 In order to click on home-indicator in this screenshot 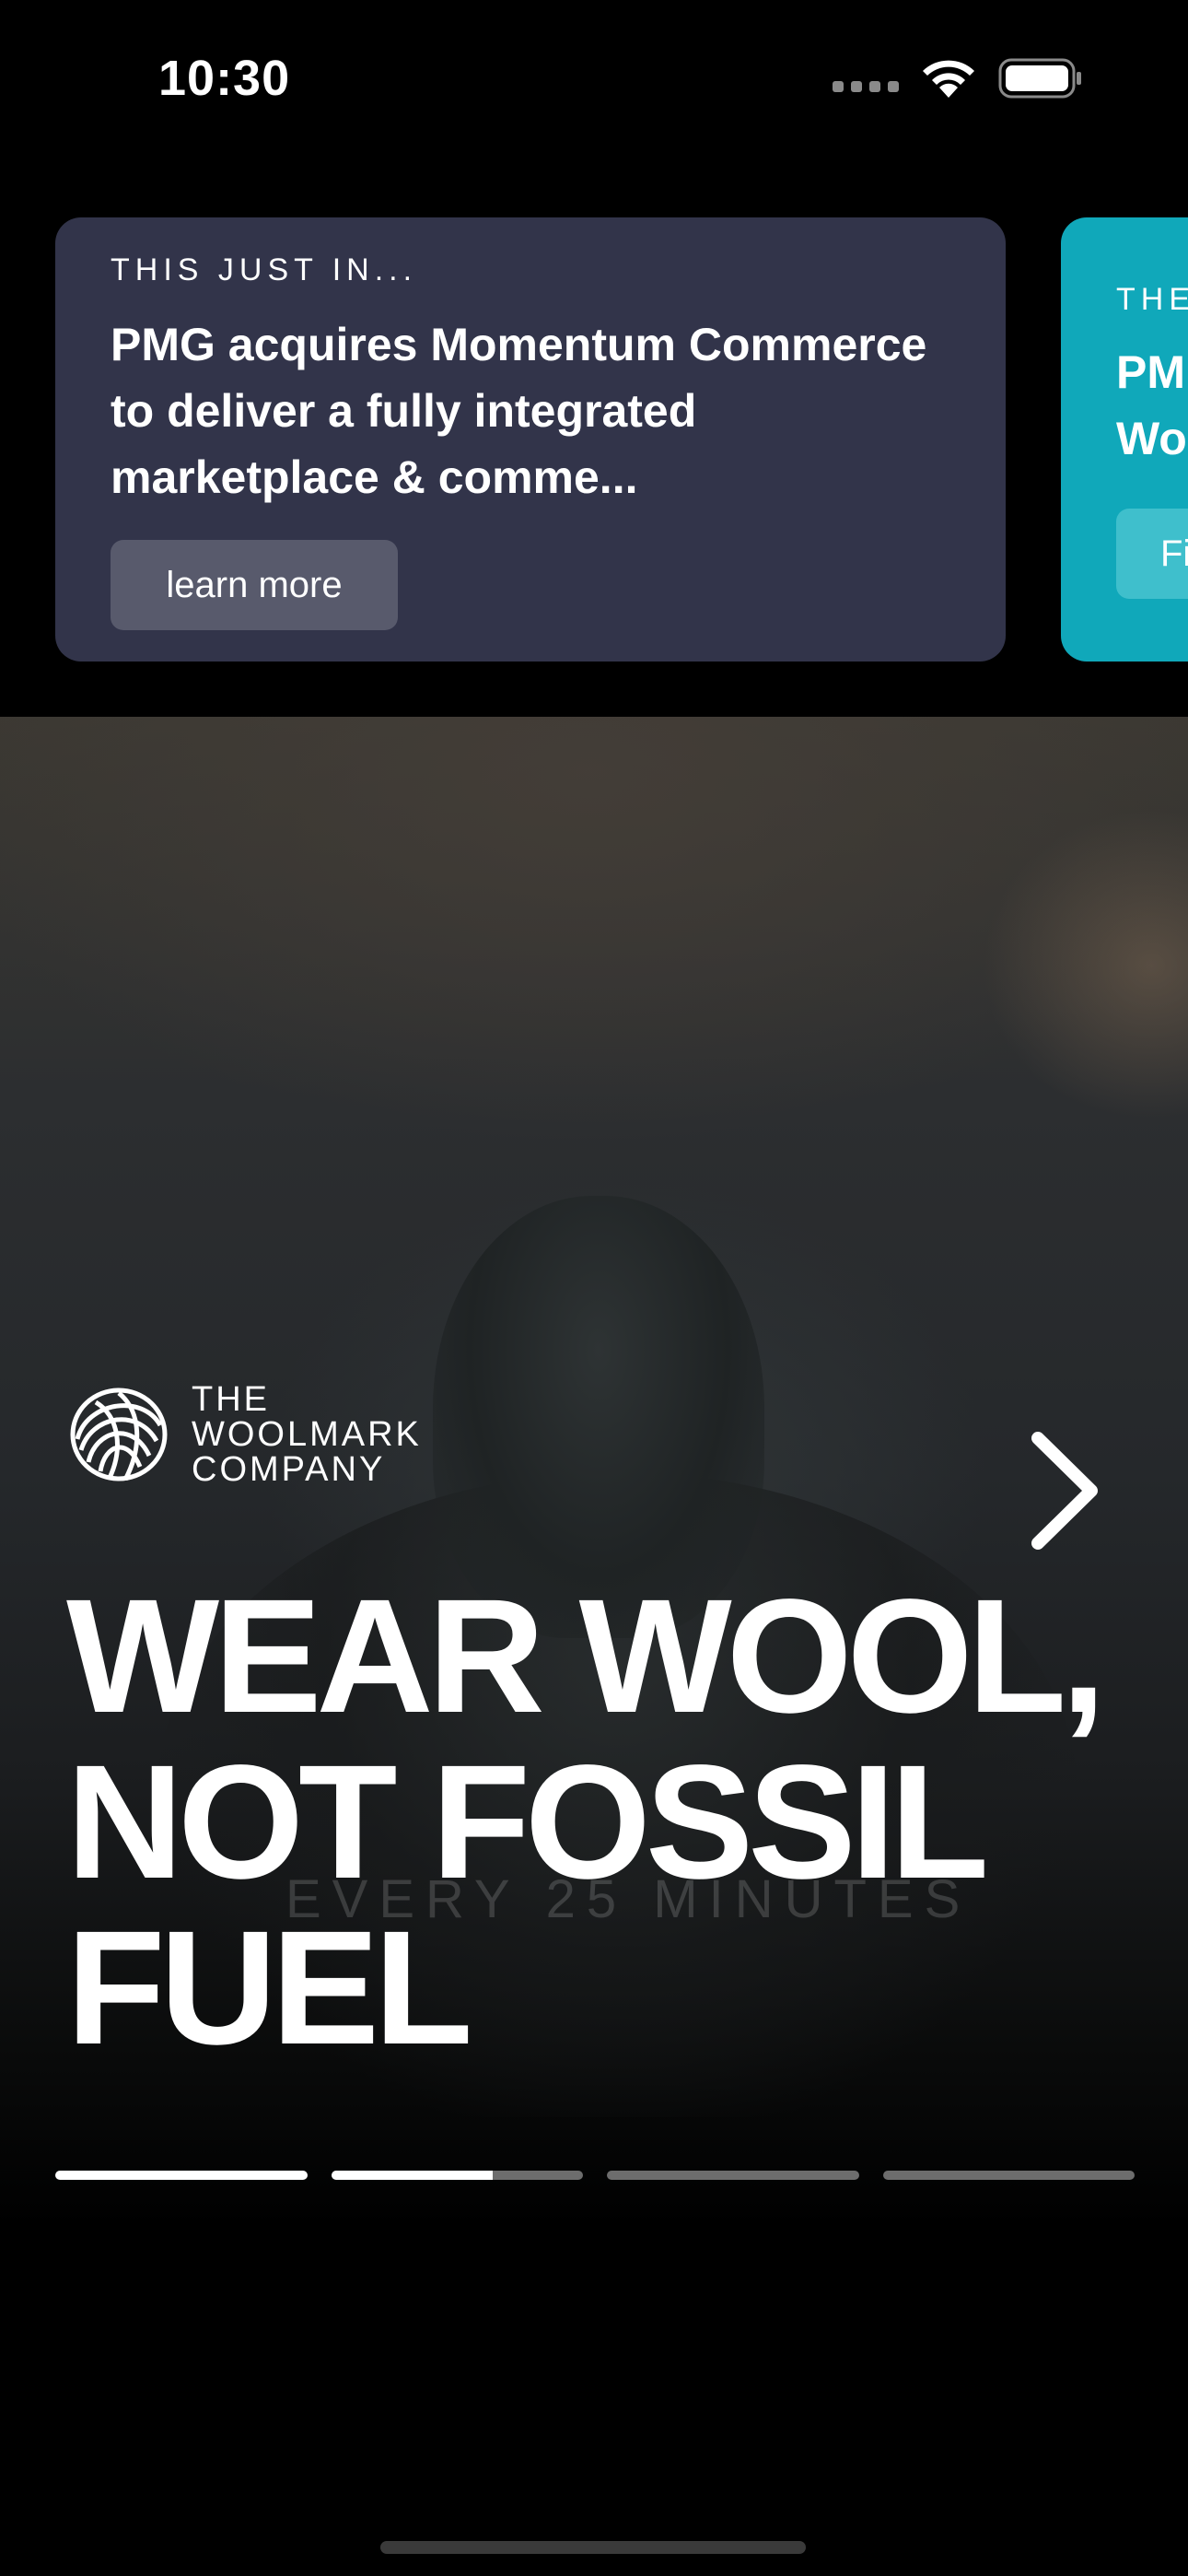, I will do `click(593, 2547)`.